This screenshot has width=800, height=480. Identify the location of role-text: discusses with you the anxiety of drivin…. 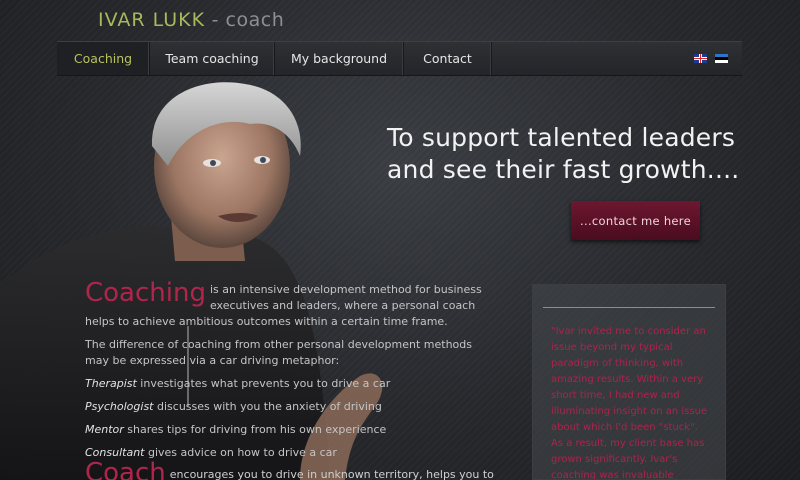
(267, 406).